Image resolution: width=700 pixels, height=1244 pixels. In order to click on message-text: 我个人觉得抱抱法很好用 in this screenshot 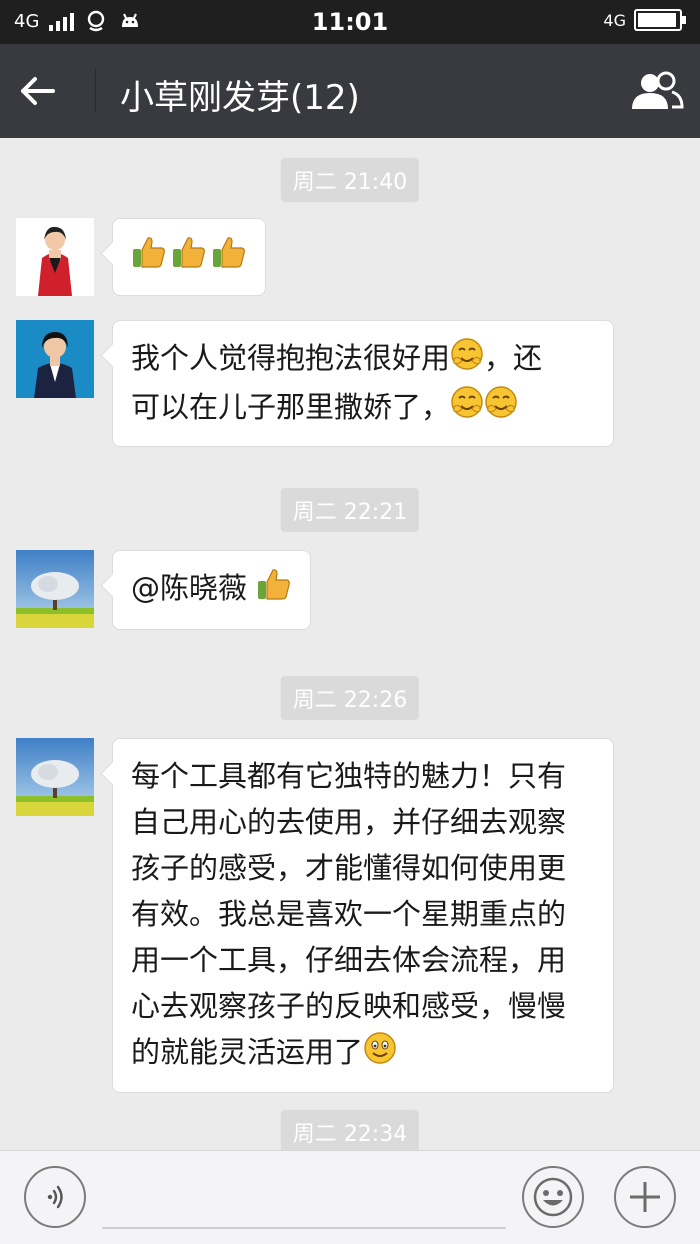, I will do `click(291, 358)`.